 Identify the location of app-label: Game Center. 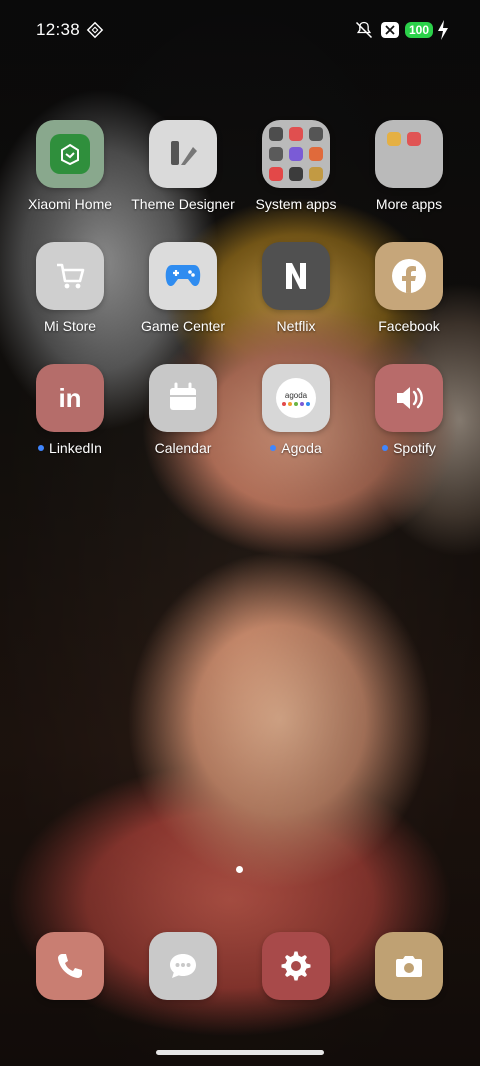
(183, 326).